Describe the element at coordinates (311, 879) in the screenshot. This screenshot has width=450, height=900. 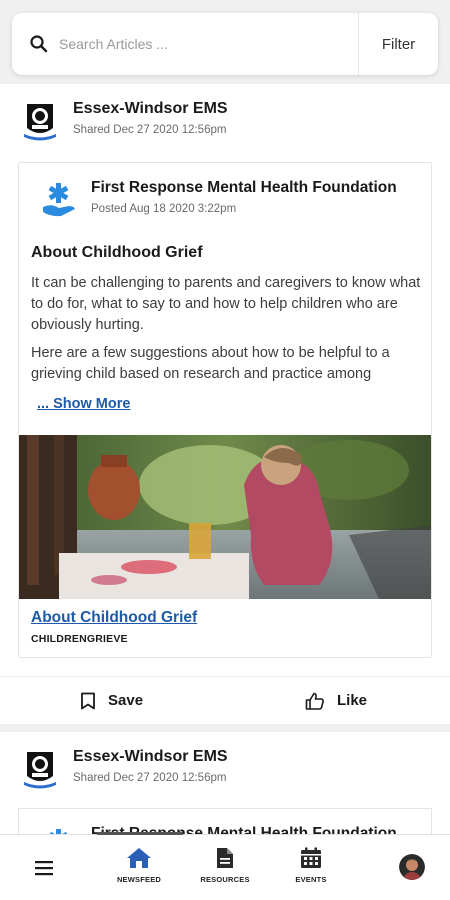
I see `nav-label: EVENTS` at that location.